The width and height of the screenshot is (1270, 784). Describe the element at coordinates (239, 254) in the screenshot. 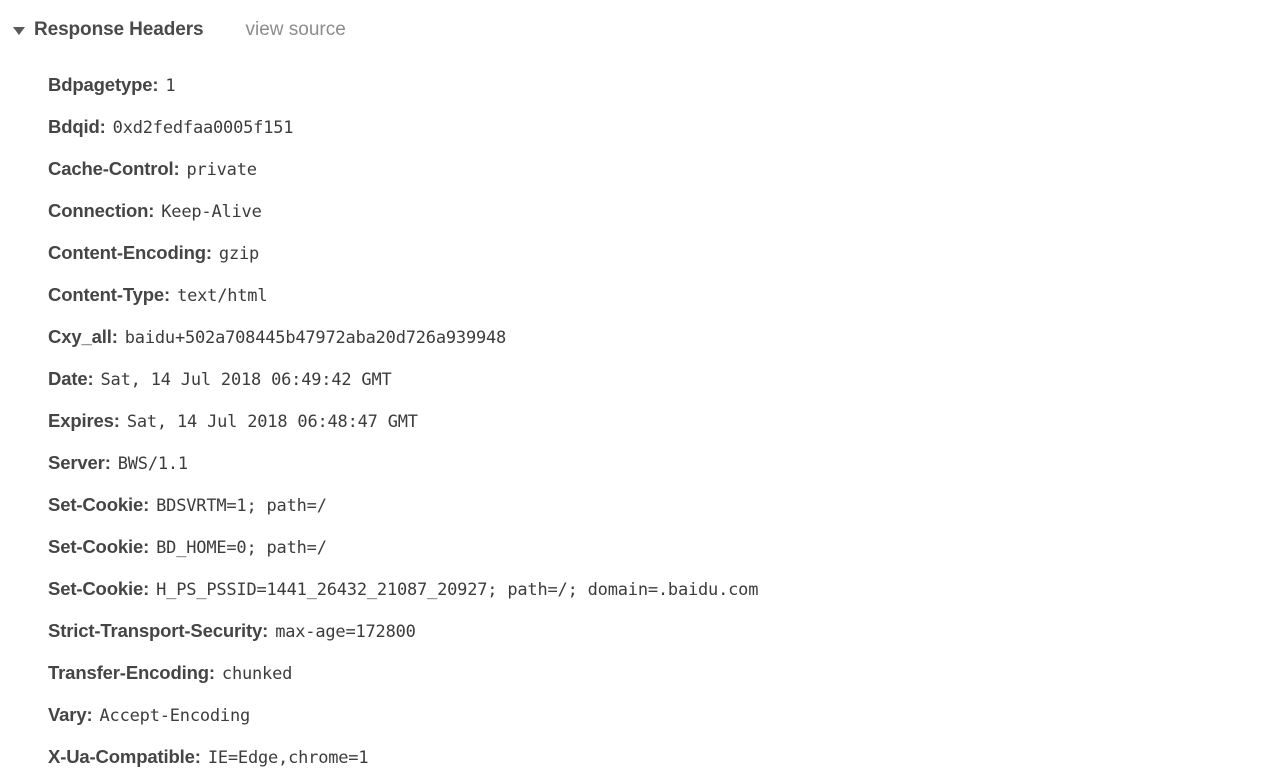

I see `header-value: gzip` at that location.